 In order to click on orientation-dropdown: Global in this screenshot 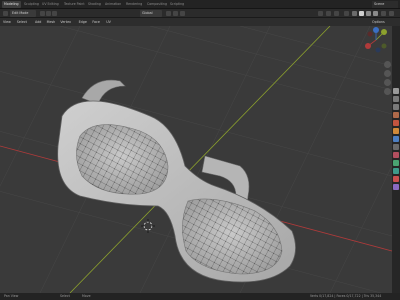, I will do `click(151, 13)`.